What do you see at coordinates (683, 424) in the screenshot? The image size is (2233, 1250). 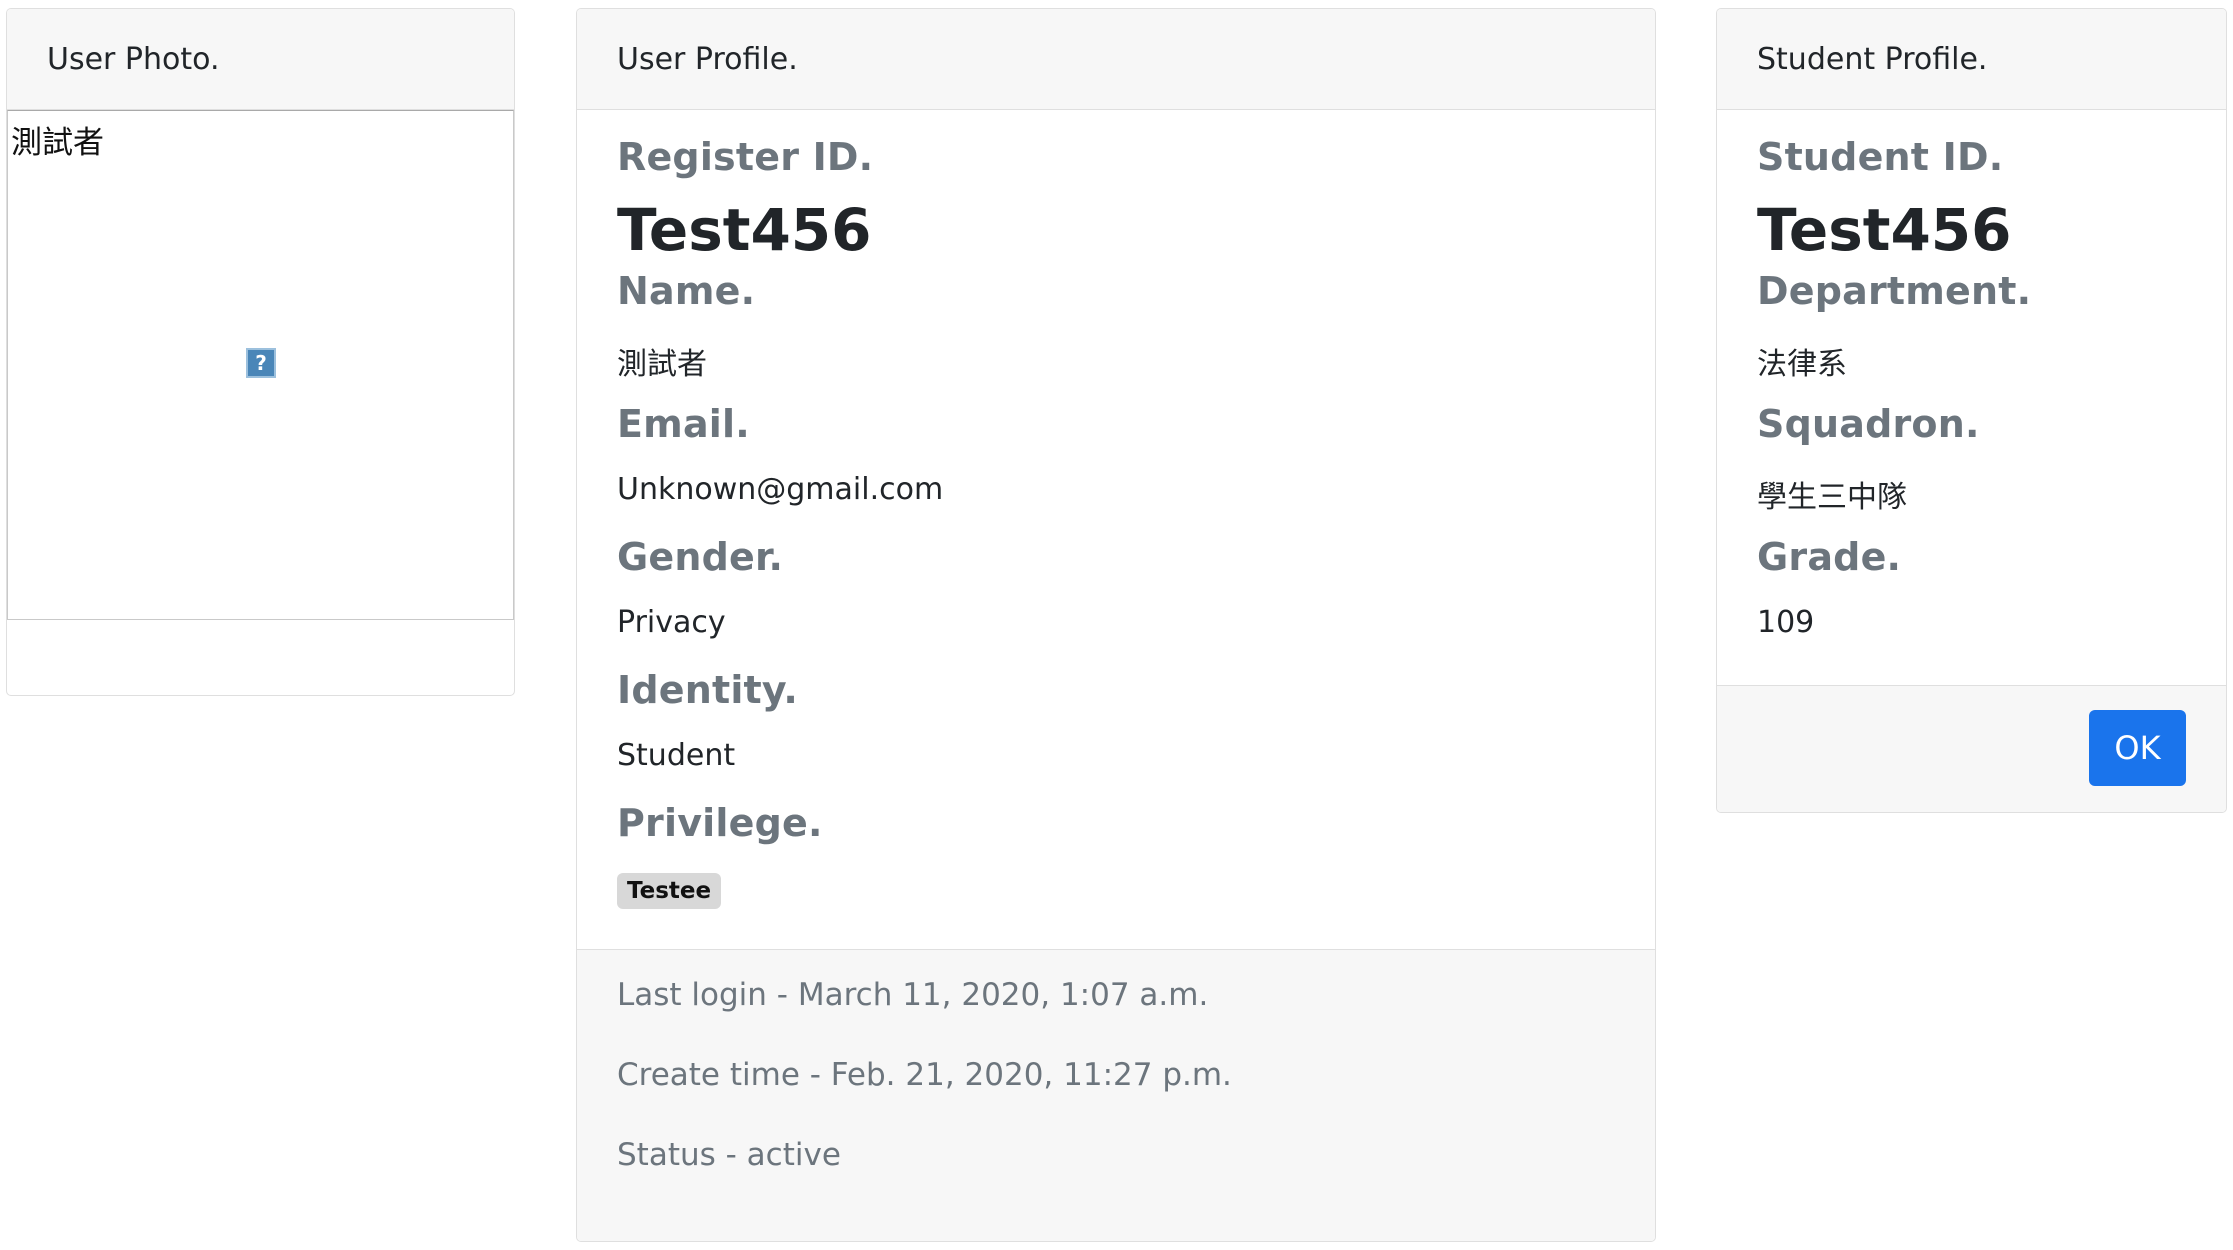 I see `email-label: Email.` at bounding box center [683, 424].